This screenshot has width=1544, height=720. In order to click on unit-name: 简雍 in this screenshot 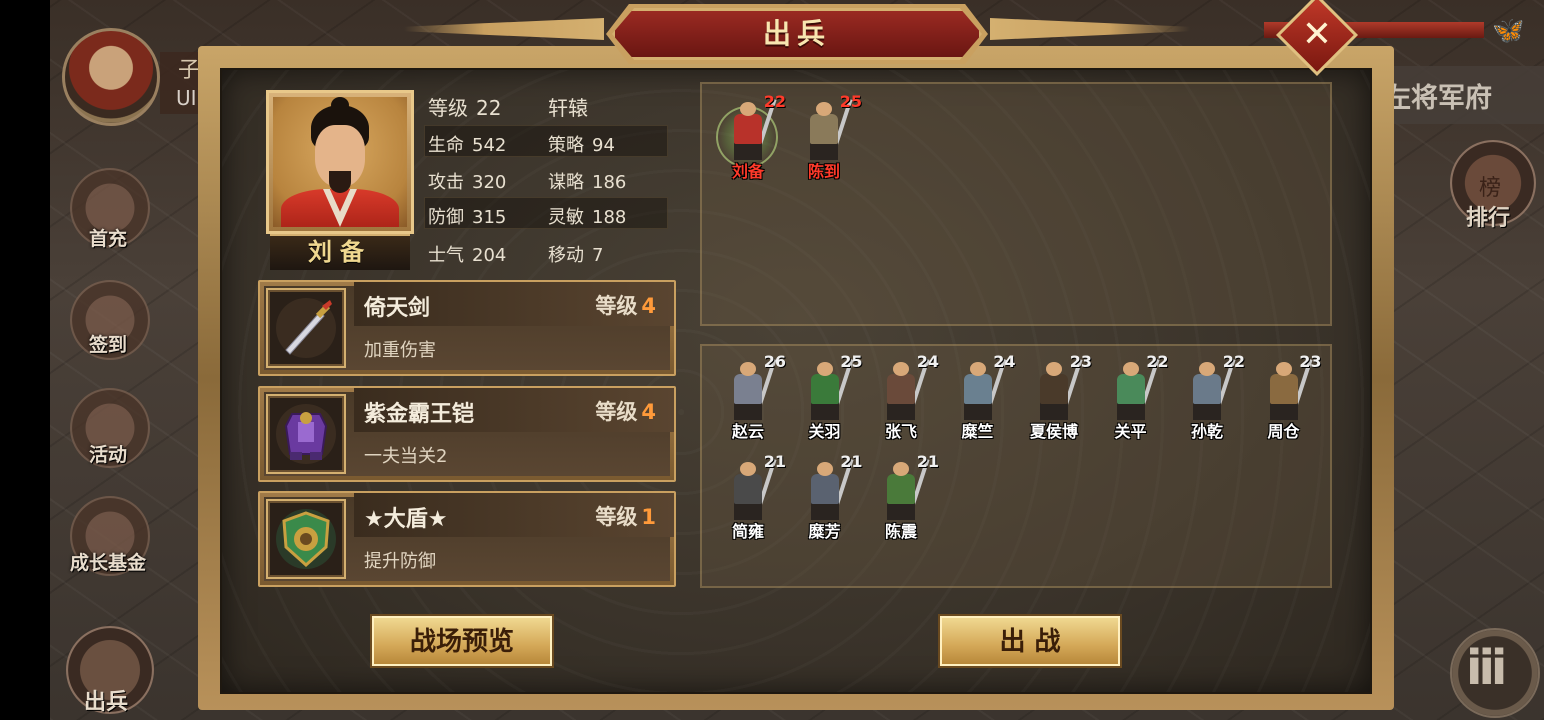, I will do `click(747, 531)`.